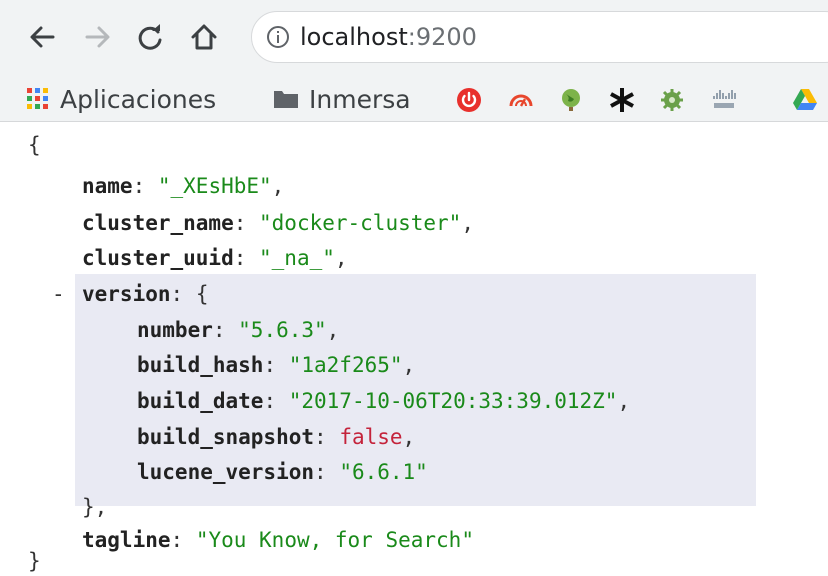 This screenshot has width=828, height=576. What do you see at coordinates (672, 100) in the screenshot?
I see `gear-icon` at bounding box center [672, 100].